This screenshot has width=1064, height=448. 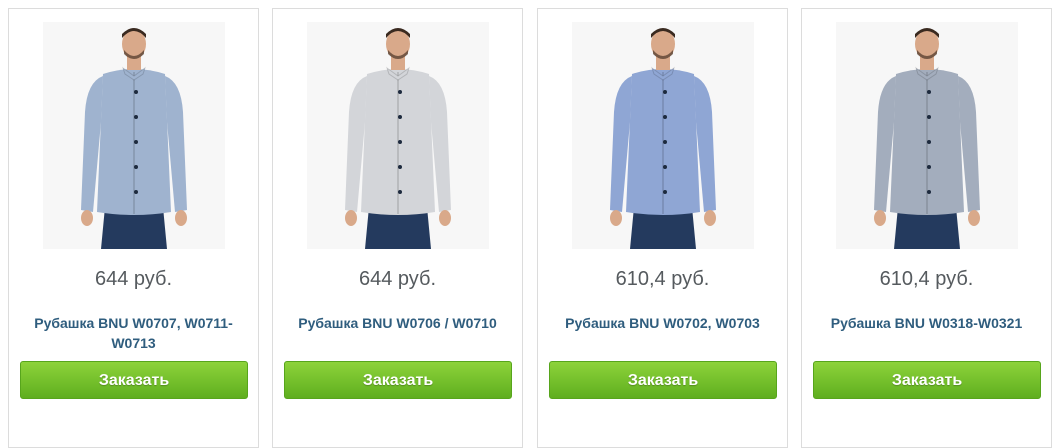 I want to click on product-title-link: Рубашка BNU W0318-W0321, so click(x=926, y=323).